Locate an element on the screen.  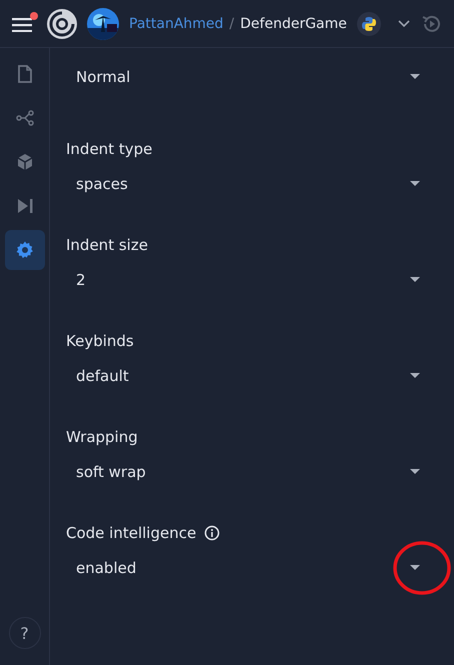
menu-icon is located at coordinates (23, 24).